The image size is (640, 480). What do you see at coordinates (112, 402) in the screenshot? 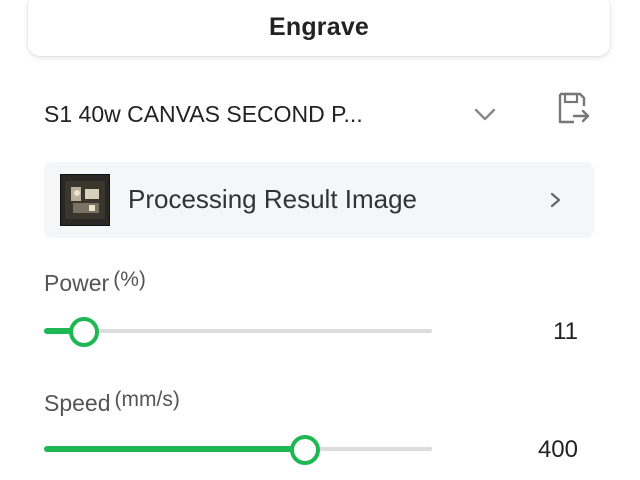
I see `speed-label: Speed (mm/s)` at bounding box center [112, 402].